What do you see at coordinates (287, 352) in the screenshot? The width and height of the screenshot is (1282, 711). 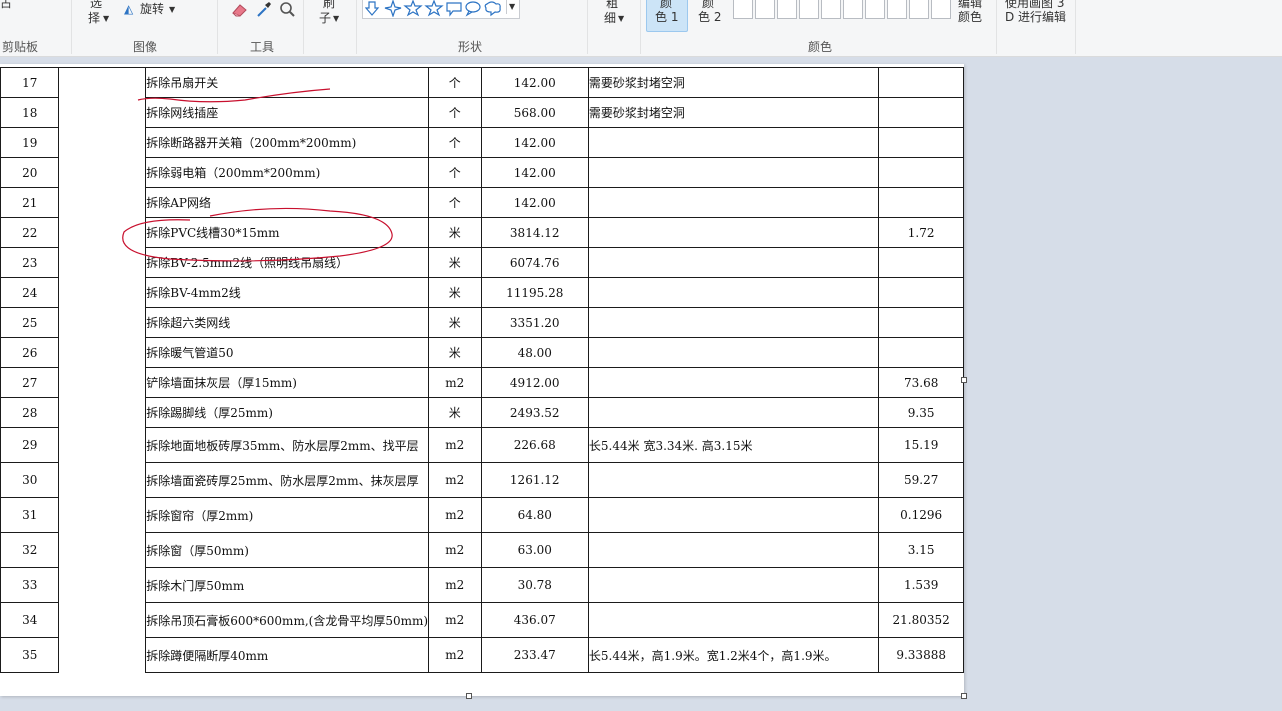 I see `item-name-cell: 拆除暖气管道50` at bounding box center [287, 352].